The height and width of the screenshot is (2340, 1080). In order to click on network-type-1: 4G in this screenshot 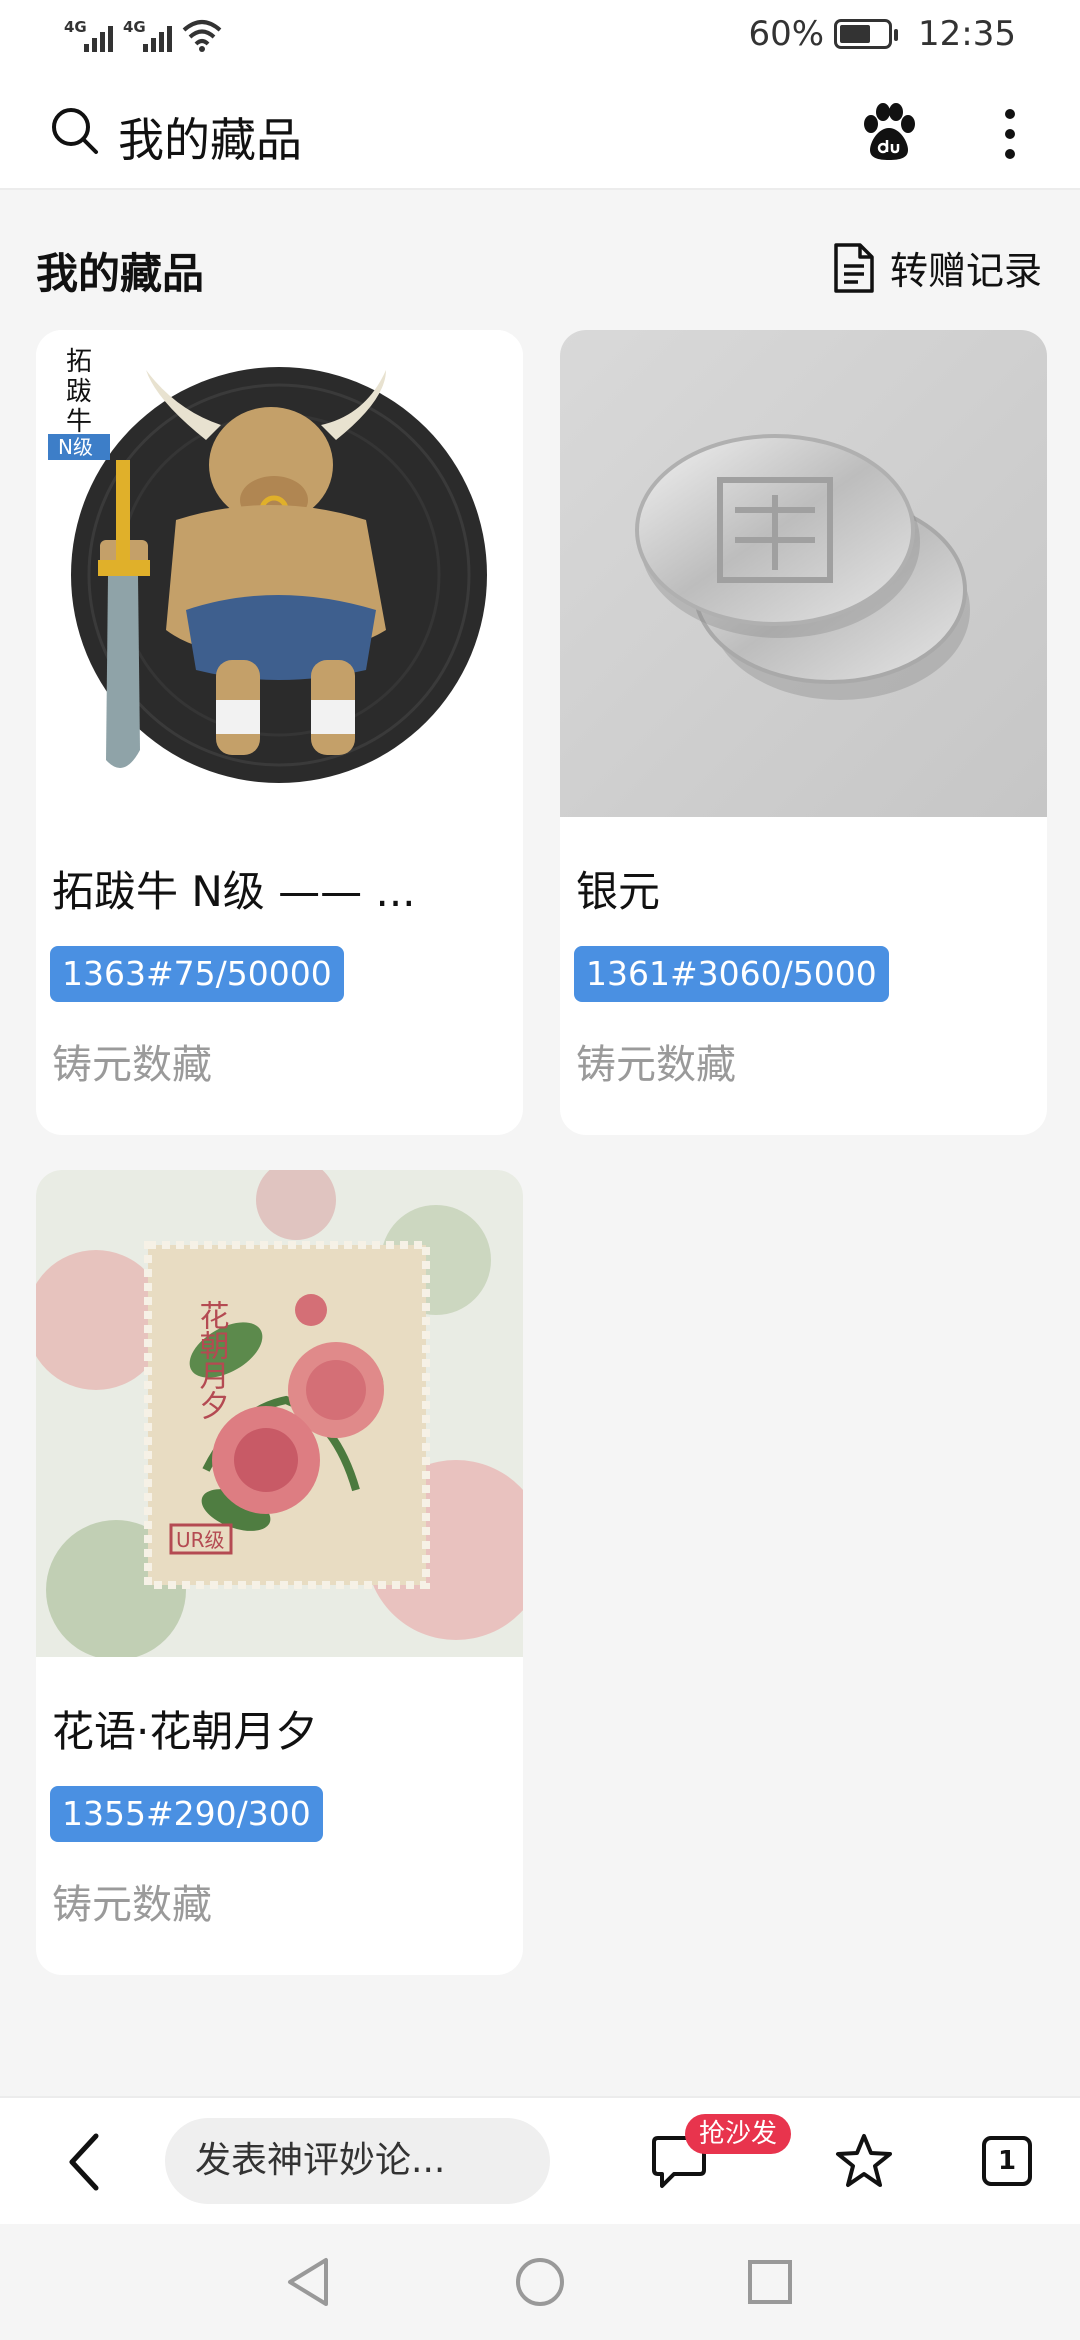, I will do `click(75, 27)`.